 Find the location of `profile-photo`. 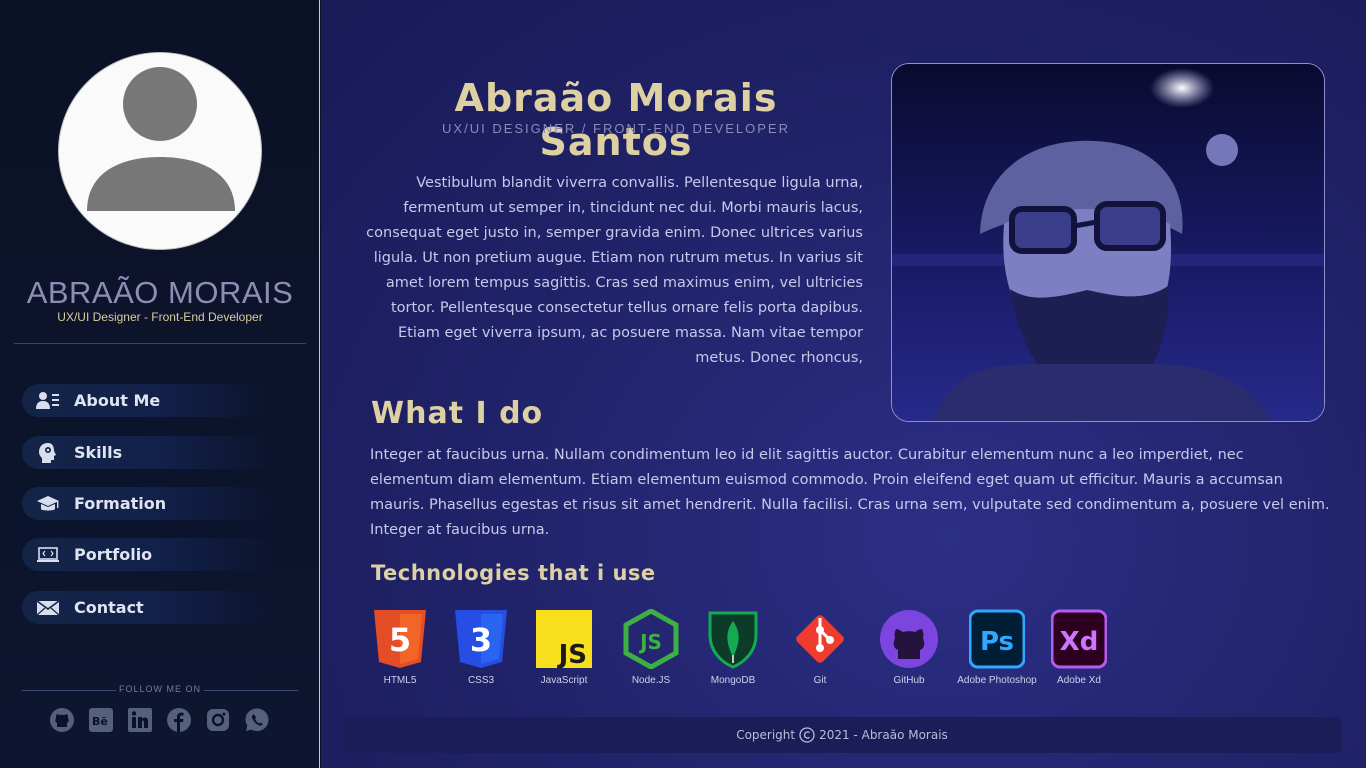

profile-photo is located at coordinates (1108, 242).